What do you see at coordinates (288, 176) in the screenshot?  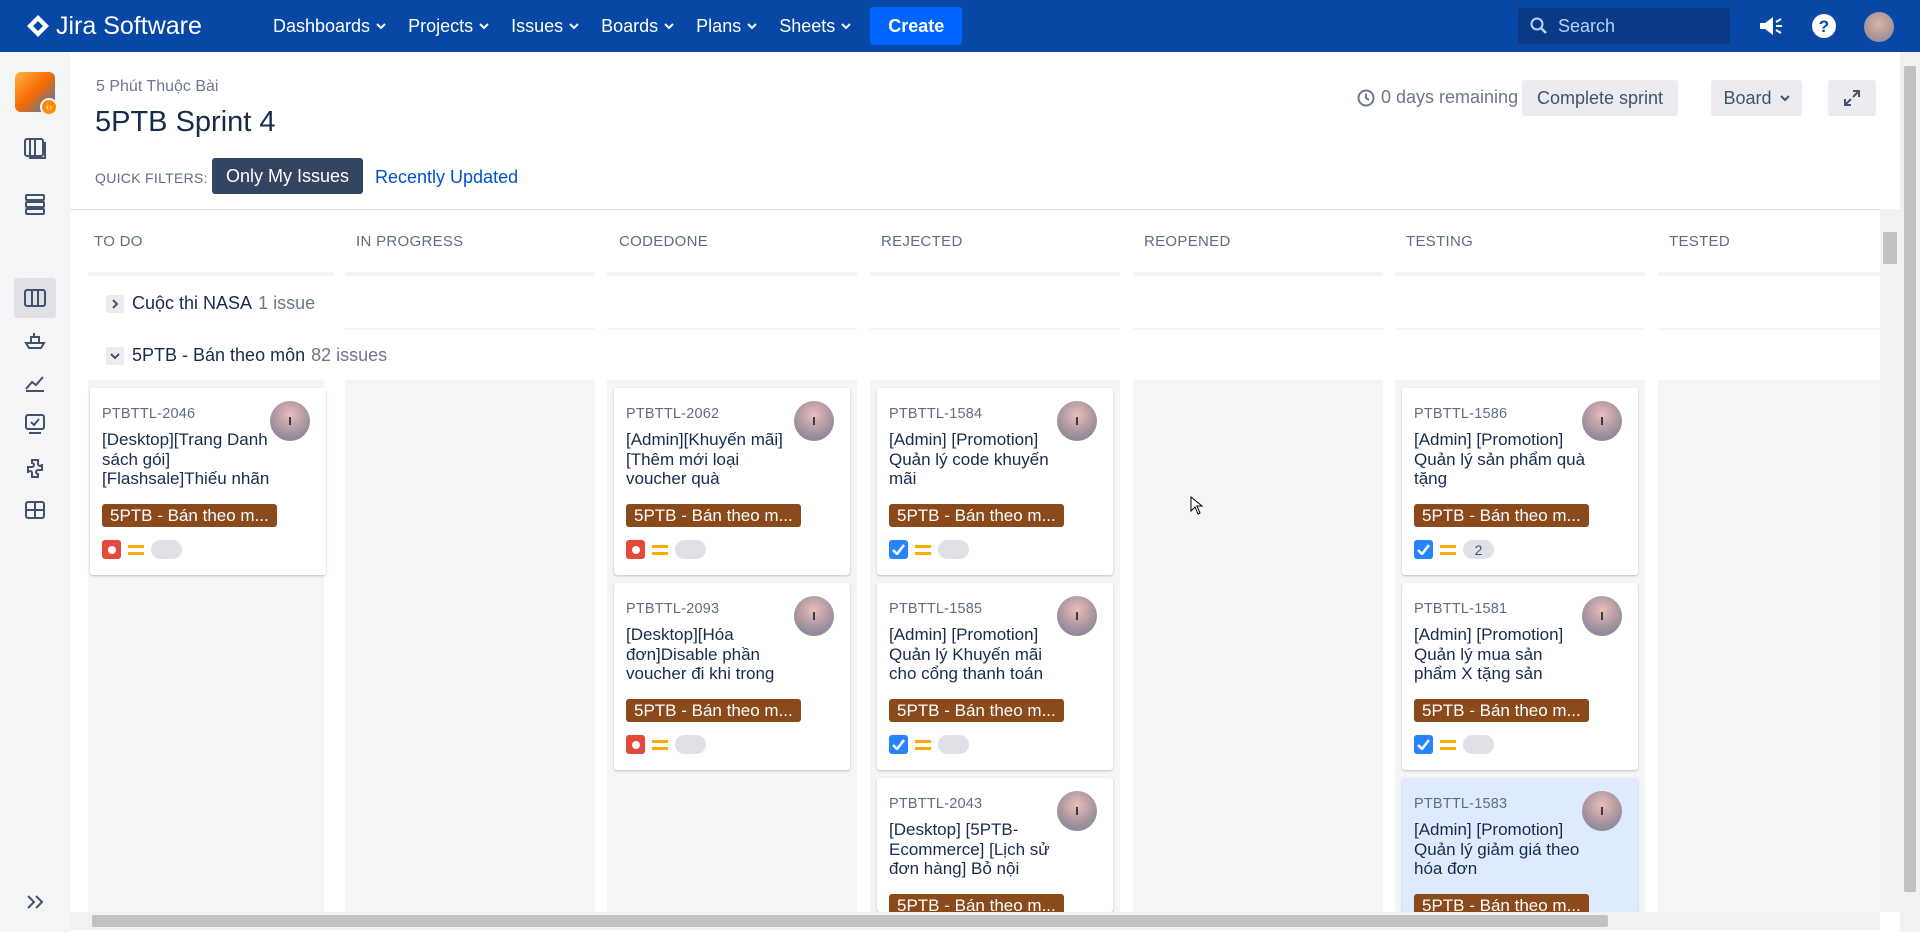 I see `filter-only-my-issues: Only My Issues` at bounding box center [288, 176].